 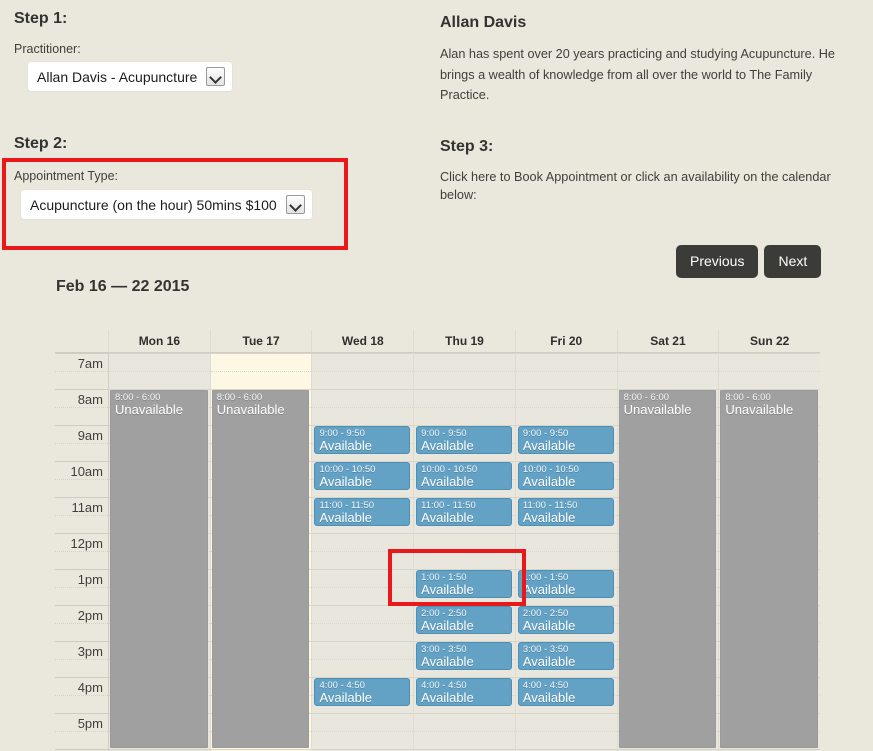 I want to click on time-label-1pm: 1pm, so click(x=90, y=579).